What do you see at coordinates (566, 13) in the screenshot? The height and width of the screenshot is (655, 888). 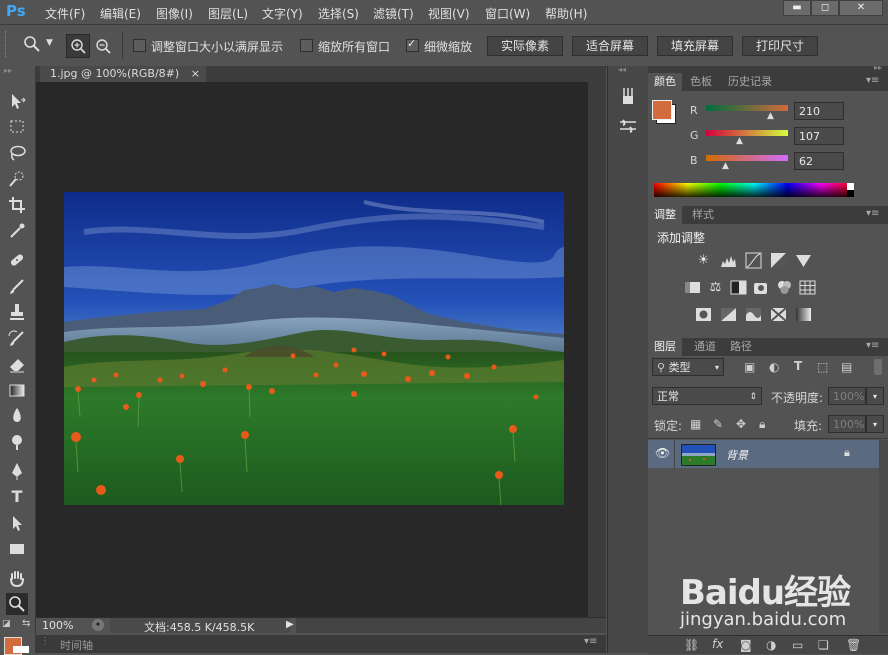 I see `menu-help: 帮助(H)` at bounding box center [566, 13].